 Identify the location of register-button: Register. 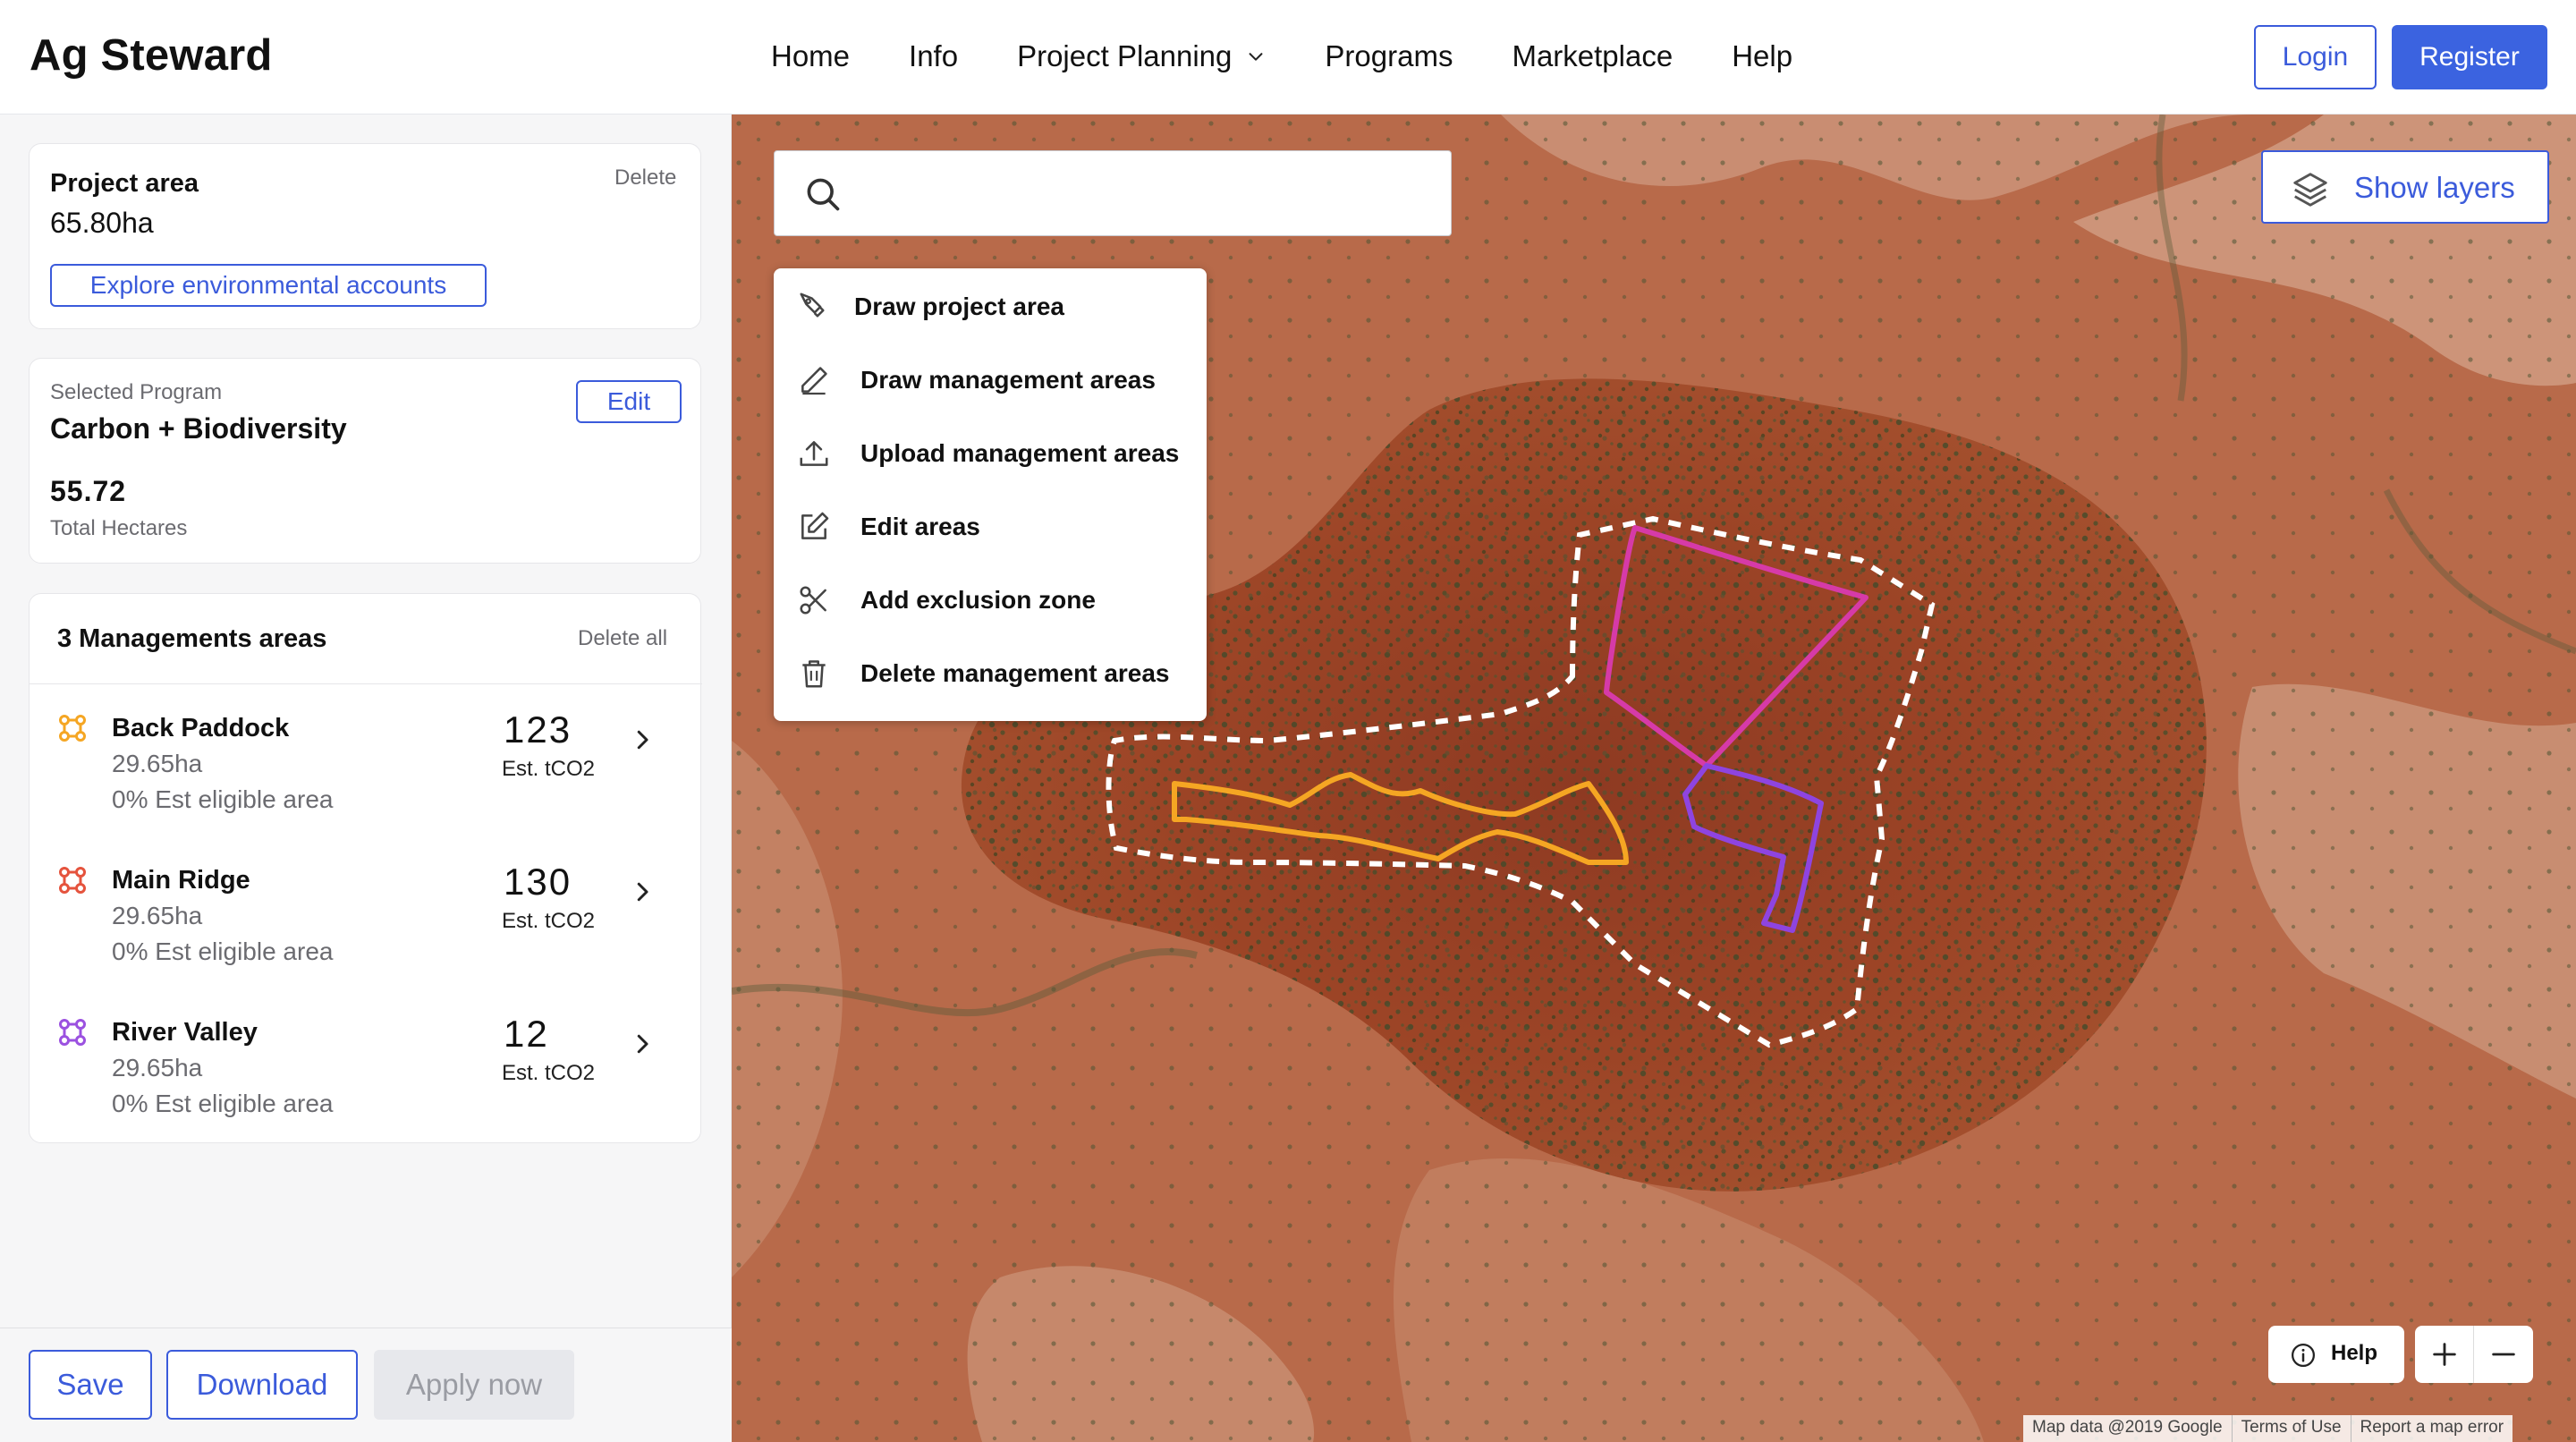
(2469, 57).